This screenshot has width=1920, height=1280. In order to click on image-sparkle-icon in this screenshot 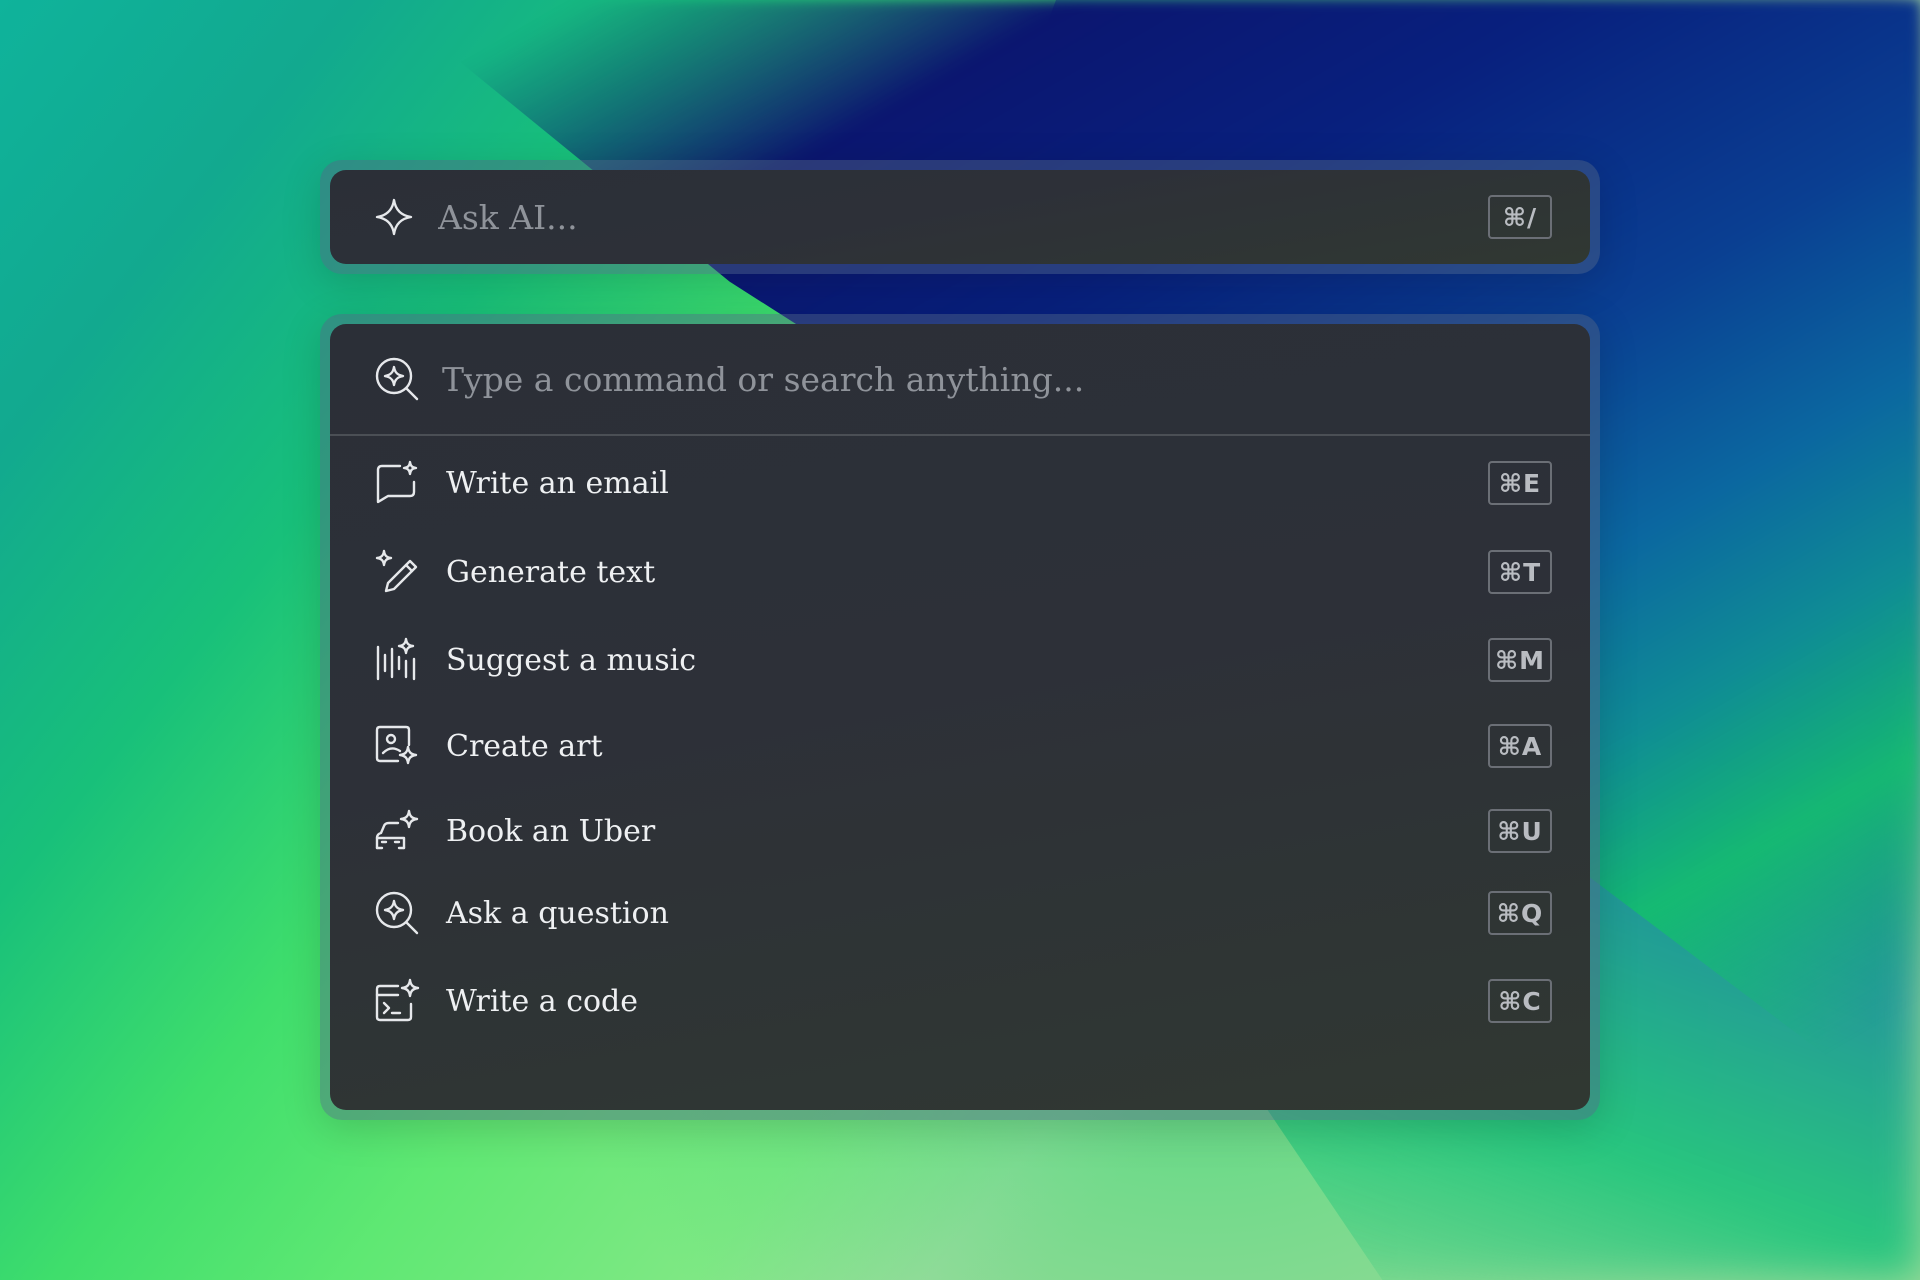, I will do `click(397, 746)`.